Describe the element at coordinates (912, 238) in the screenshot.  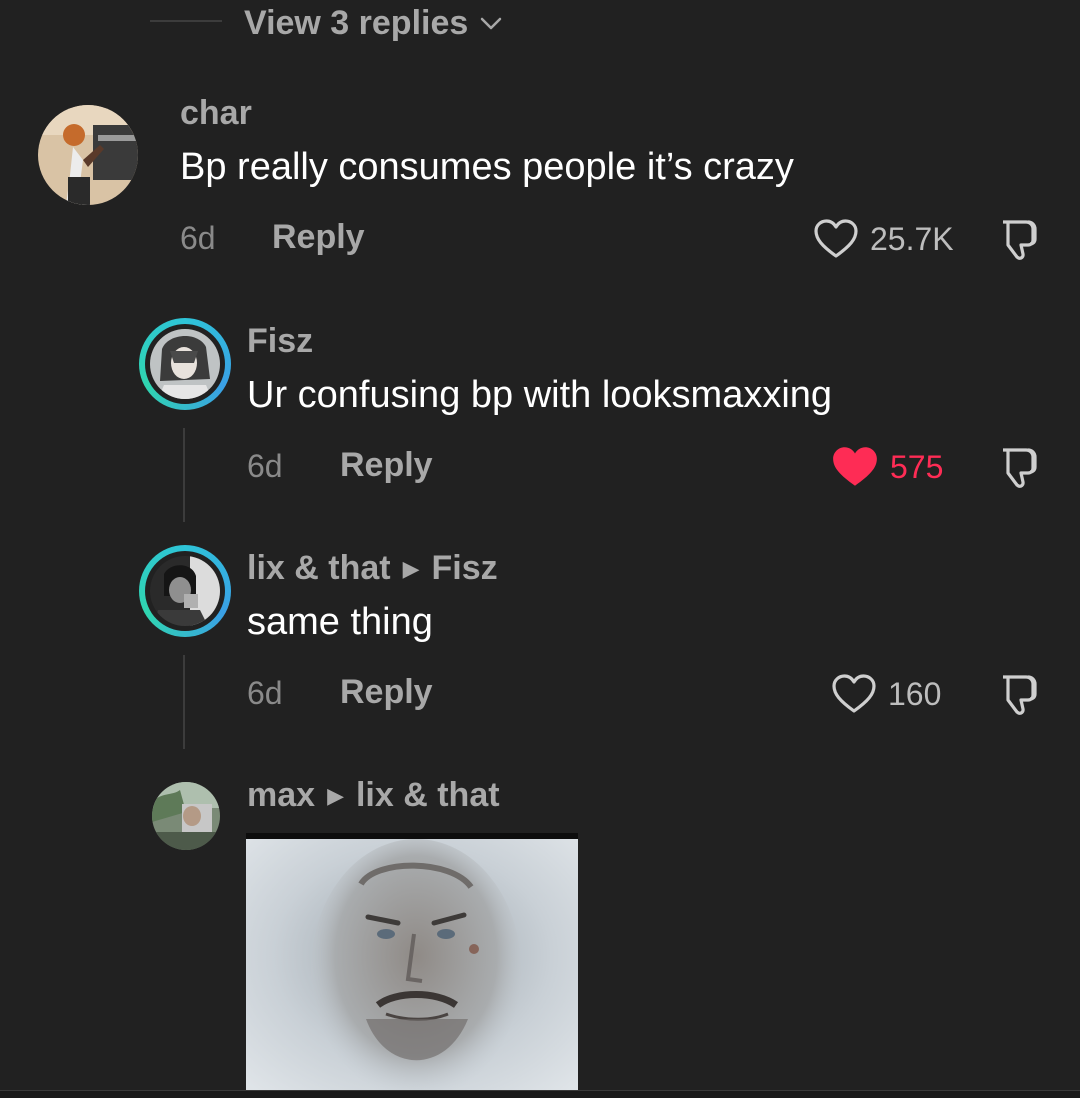
I see `like-count: 25.7K` at that location.